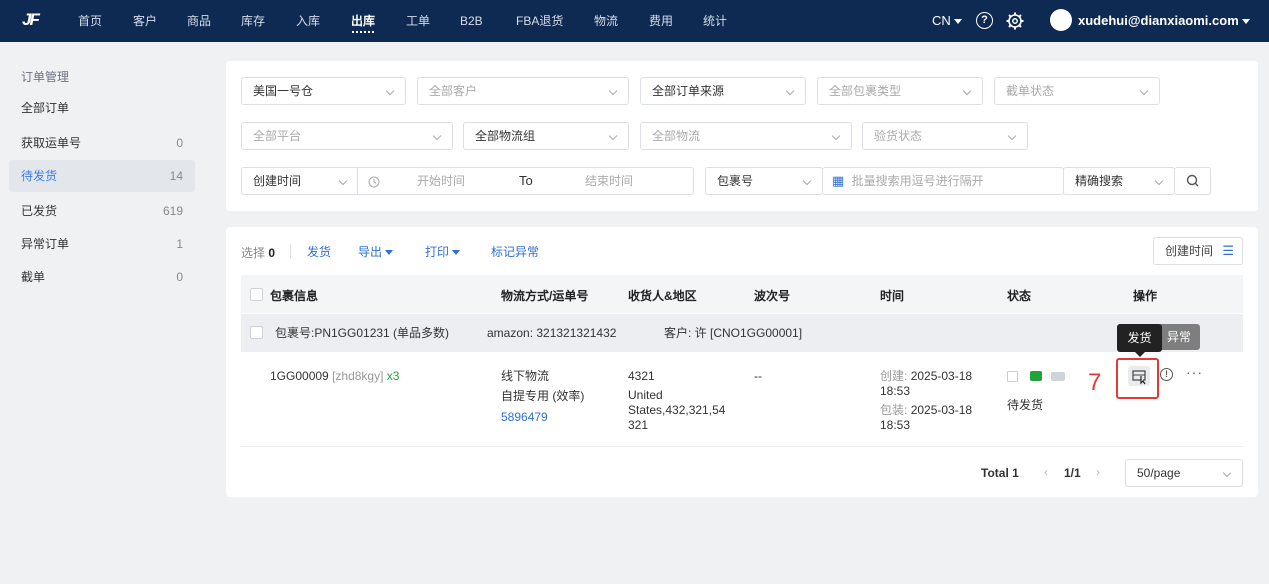 Image resolution: width=1269 pixels, height=584 pixels. I want to click on export-button: 导出, so click(376, 251).